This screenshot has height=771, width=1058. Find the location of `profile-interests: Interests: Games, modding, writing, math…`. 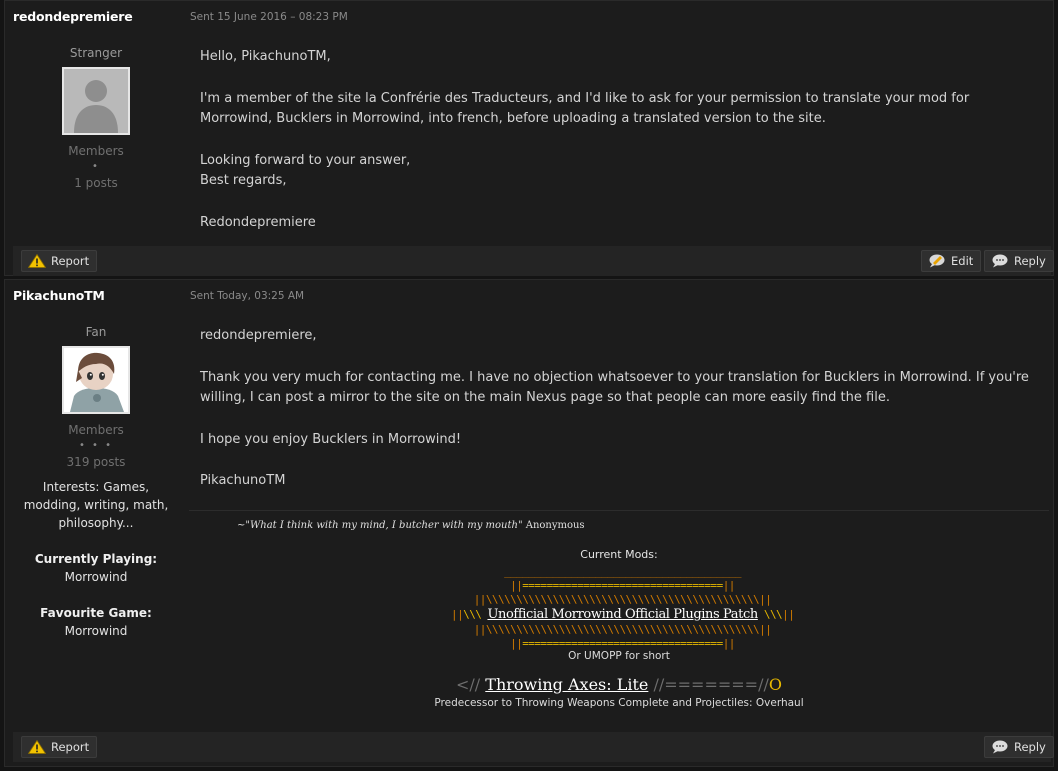

profile-interests: Interests: Games, modding, writing, math… is located at coordinates (96, 505).